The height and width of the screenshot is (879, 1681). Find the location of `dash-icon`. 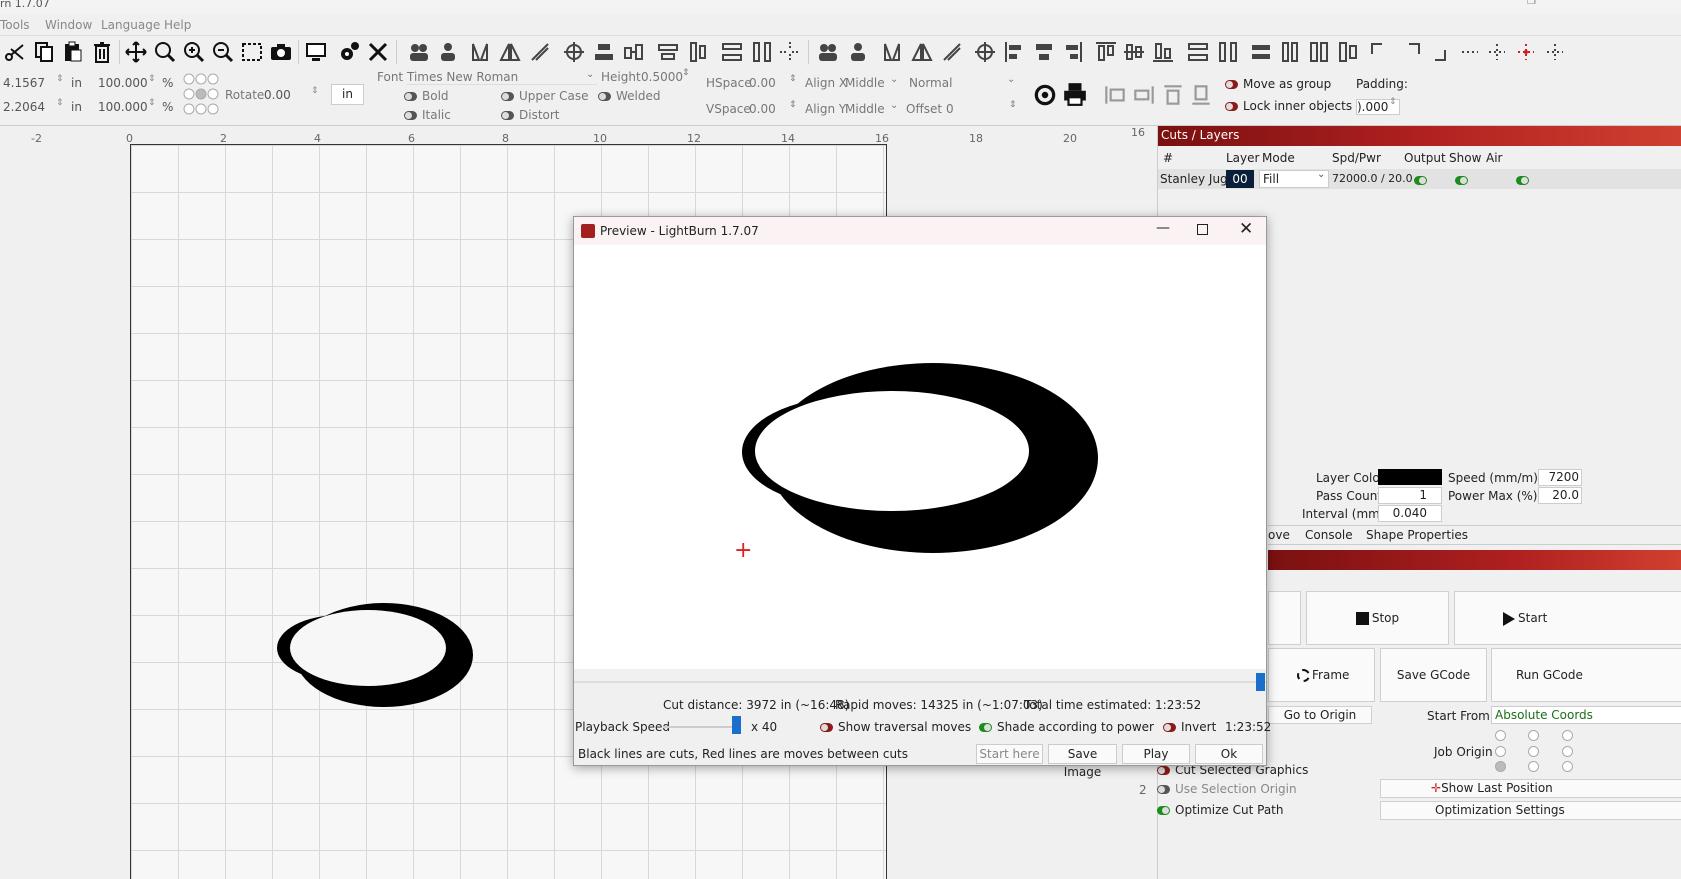

dash-icon is located at coordinates (1470, 52).